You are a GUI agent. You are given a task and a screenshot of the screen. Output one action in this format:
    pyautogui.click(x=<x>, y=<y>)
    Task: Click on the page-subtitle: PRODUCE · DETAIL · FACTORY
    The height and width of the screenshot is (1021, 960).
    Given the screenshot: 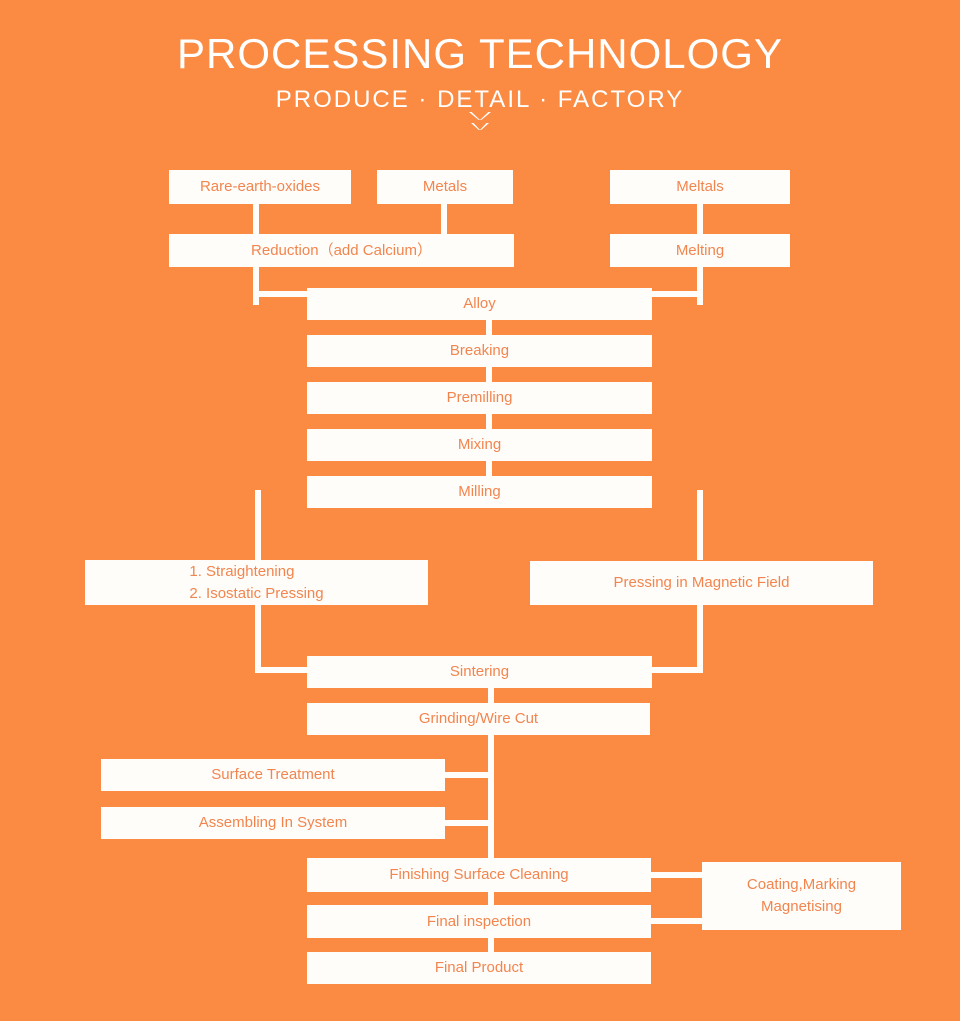 What is the action you would take?
    pyautogui.click(x=480, y=99)
    